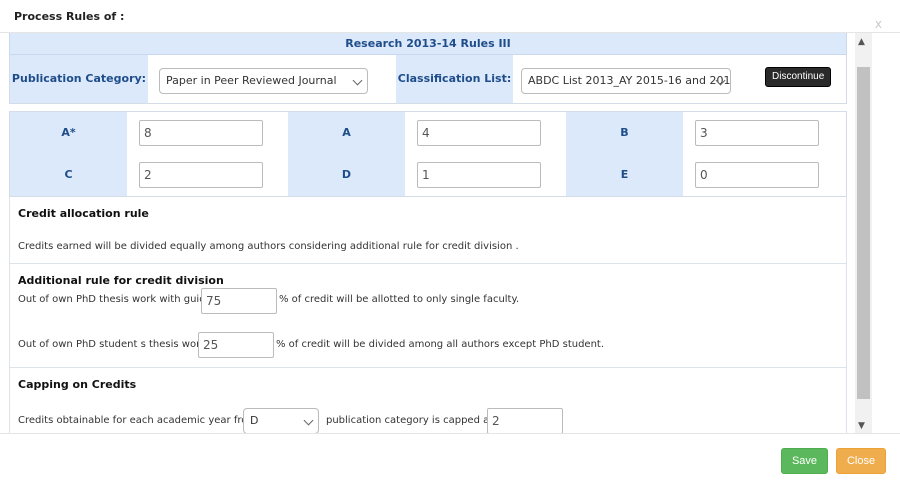 Image resolution: width=900 pixels, height=486 pixels. Describe the element at coordinates (413, 420) in the screenshot. I see `capping-middle-text: publication category is capped at :` at that location.